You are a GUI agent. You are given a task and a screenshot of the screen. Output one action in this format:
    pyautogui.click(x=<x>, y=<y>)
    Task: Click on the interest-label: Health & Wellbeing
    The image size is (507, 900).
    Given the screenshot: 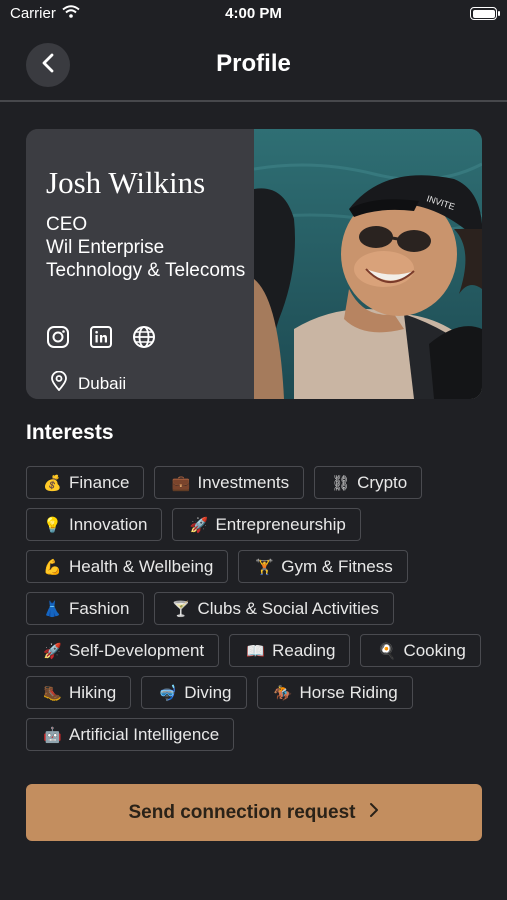 What is the action you would take?
    pyautogui.click(x=141, y=566)
    